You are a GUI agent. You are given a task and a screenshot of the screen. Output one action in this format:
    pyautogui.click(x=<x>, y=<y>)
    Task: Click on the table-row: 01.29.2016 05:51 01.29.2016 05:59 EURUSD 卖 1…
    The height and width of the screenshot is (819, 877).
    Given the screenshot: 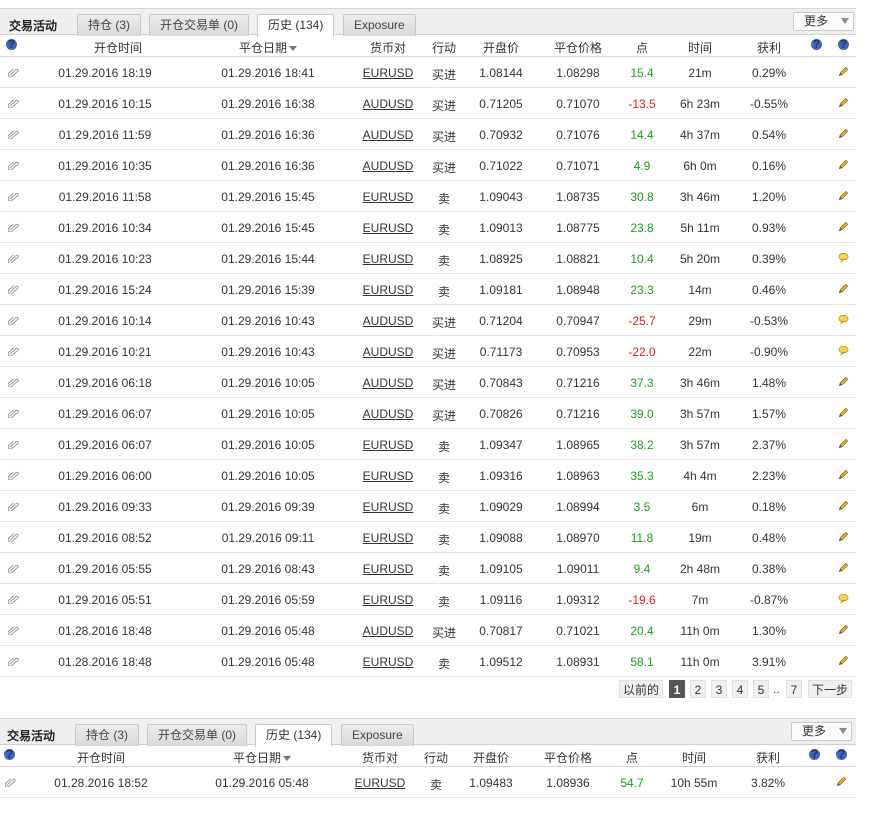 What is the action you would take?
    pyautogui.click(x=428, y=599)
    